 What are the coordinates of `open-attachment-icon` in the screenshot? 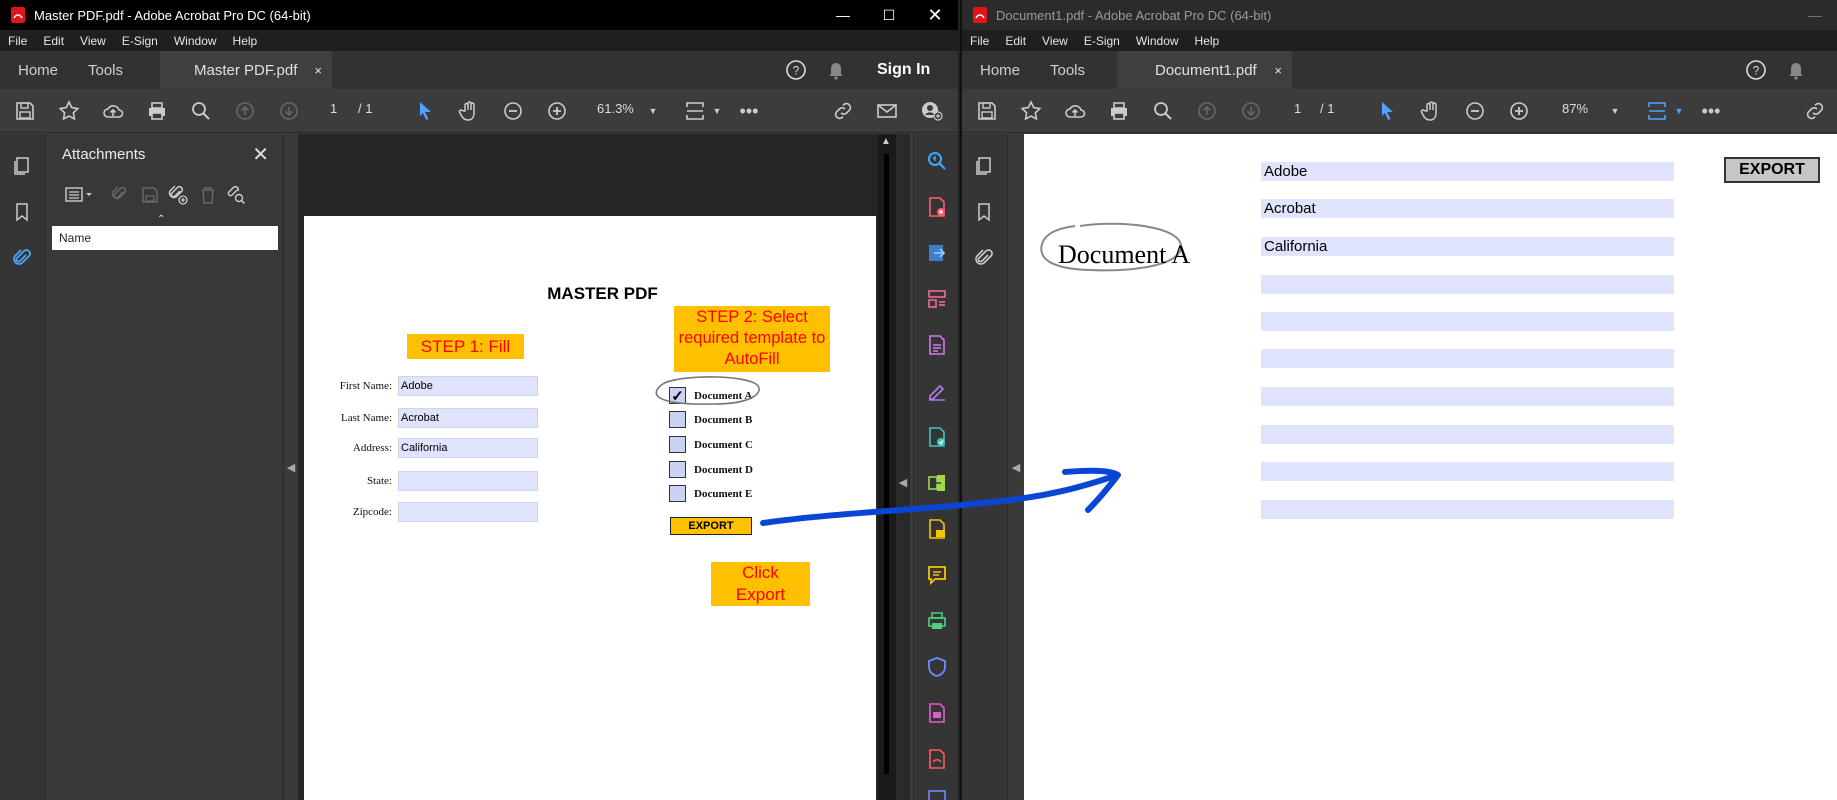 It's located at (120, 195).